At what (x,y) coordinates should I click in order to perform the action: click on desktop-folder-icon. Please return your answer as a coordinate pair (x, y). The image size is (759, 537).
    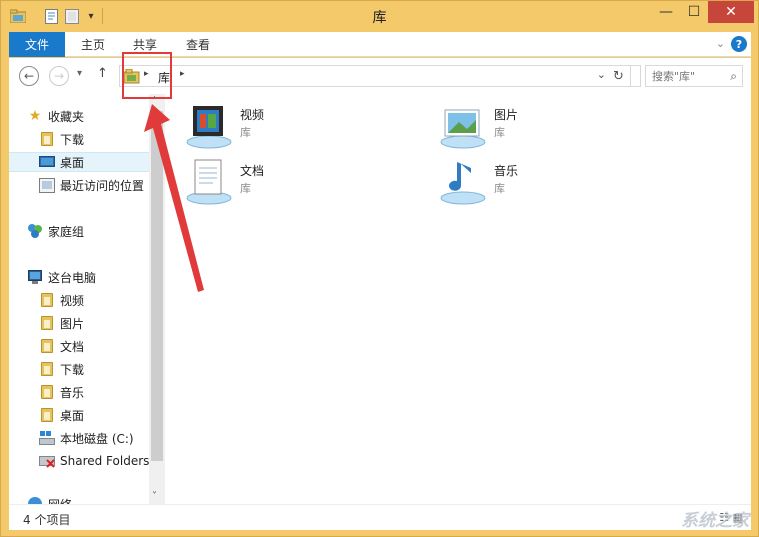
    Looking at the image, I should click on (47, 415).